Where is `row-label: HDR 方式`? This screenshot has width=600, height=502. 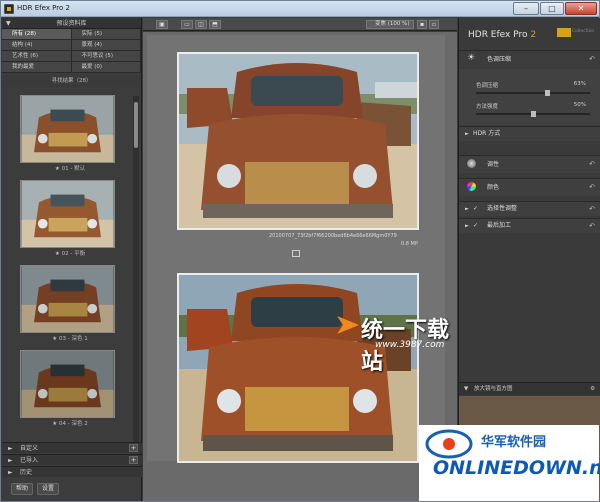
row-label: HDR 方式 is located at coordinates (487, 133).